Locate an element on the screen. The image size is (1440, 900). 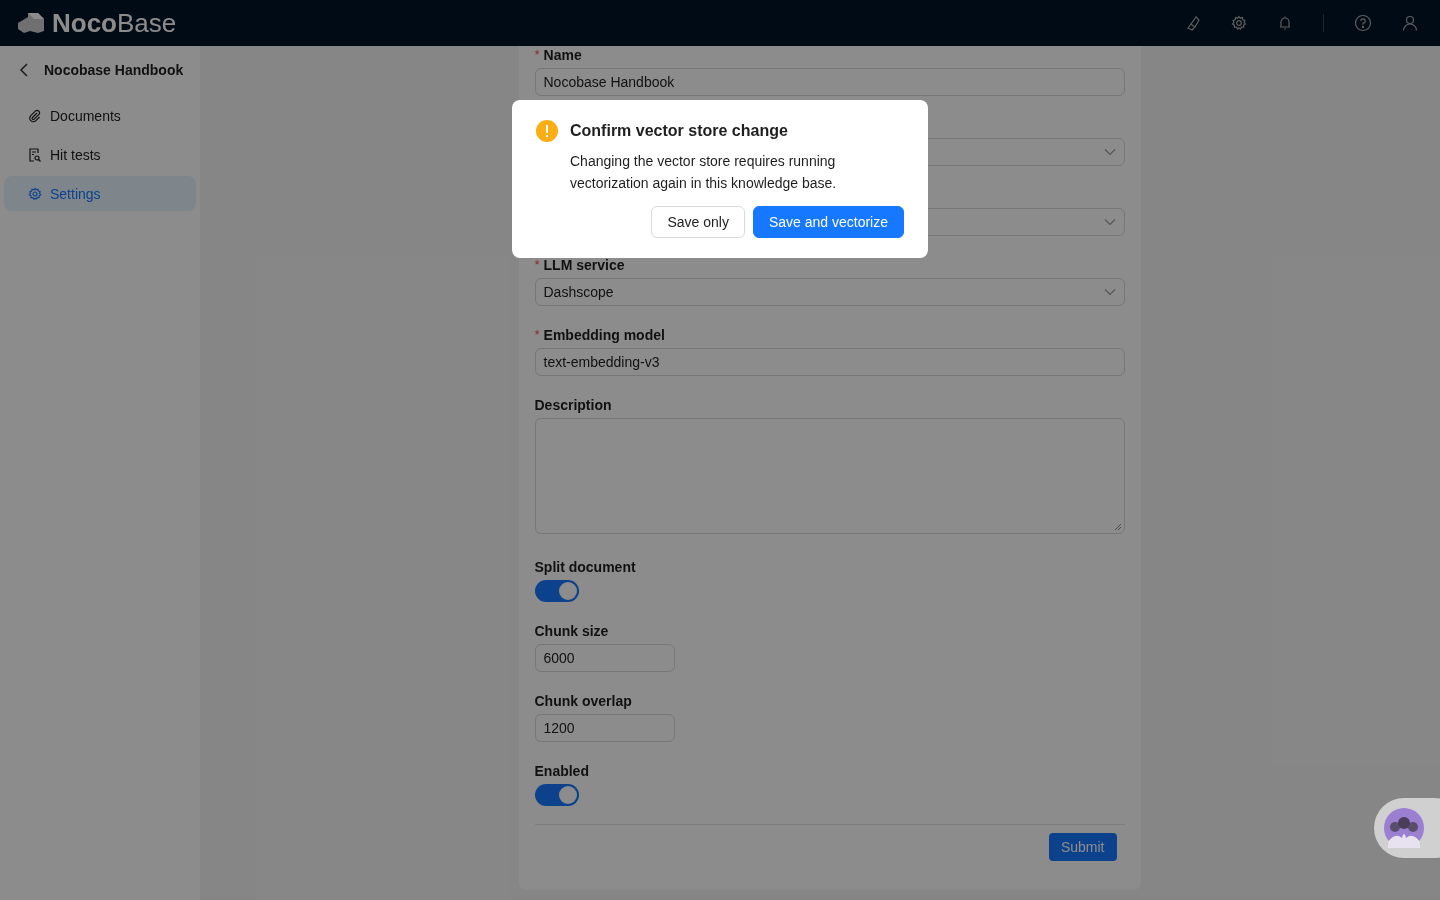
menu-item: Documents is located at coordinates (100, 115).